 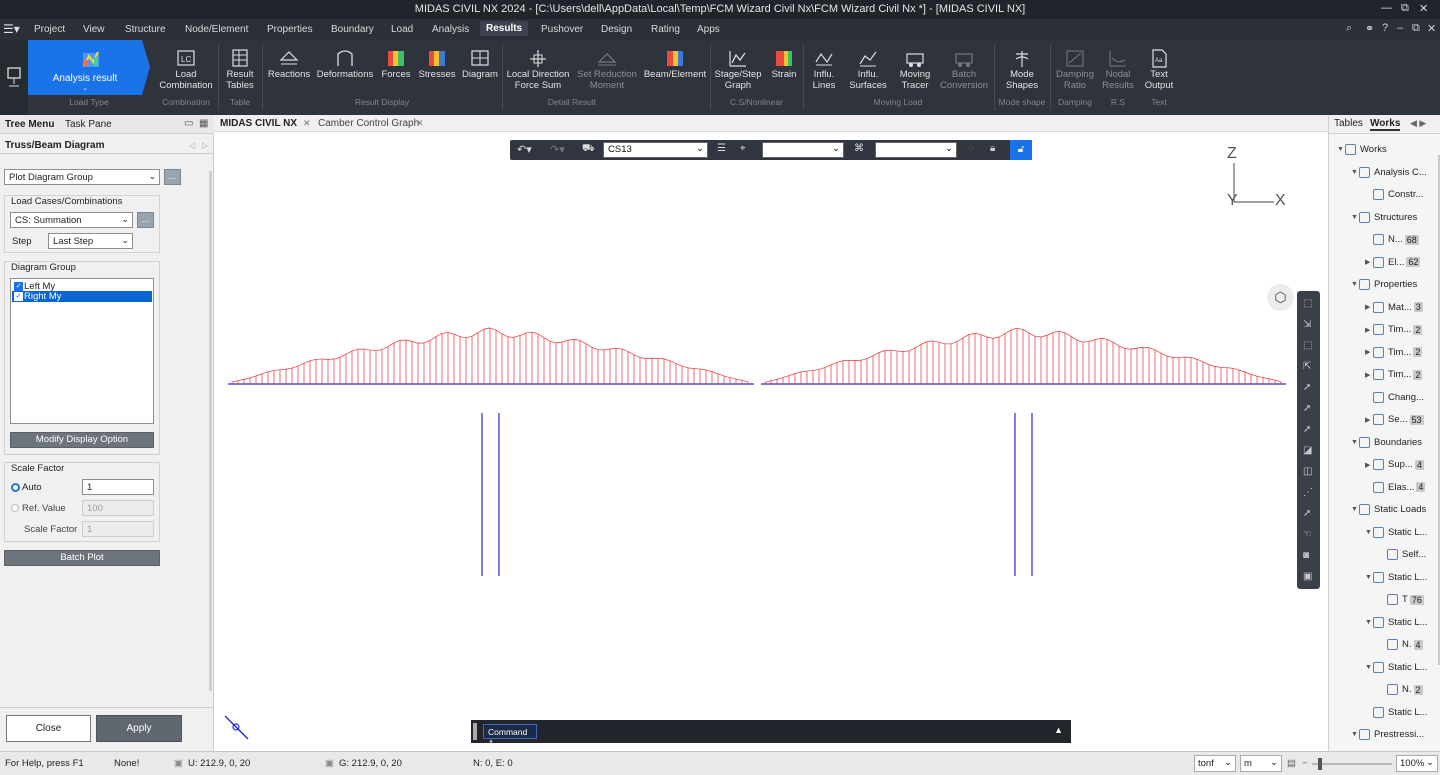 What do you see at coordinates (1401, 644) in the screenshot?
I see `tree-item: N. 4` at bounding box center [1401, 644].